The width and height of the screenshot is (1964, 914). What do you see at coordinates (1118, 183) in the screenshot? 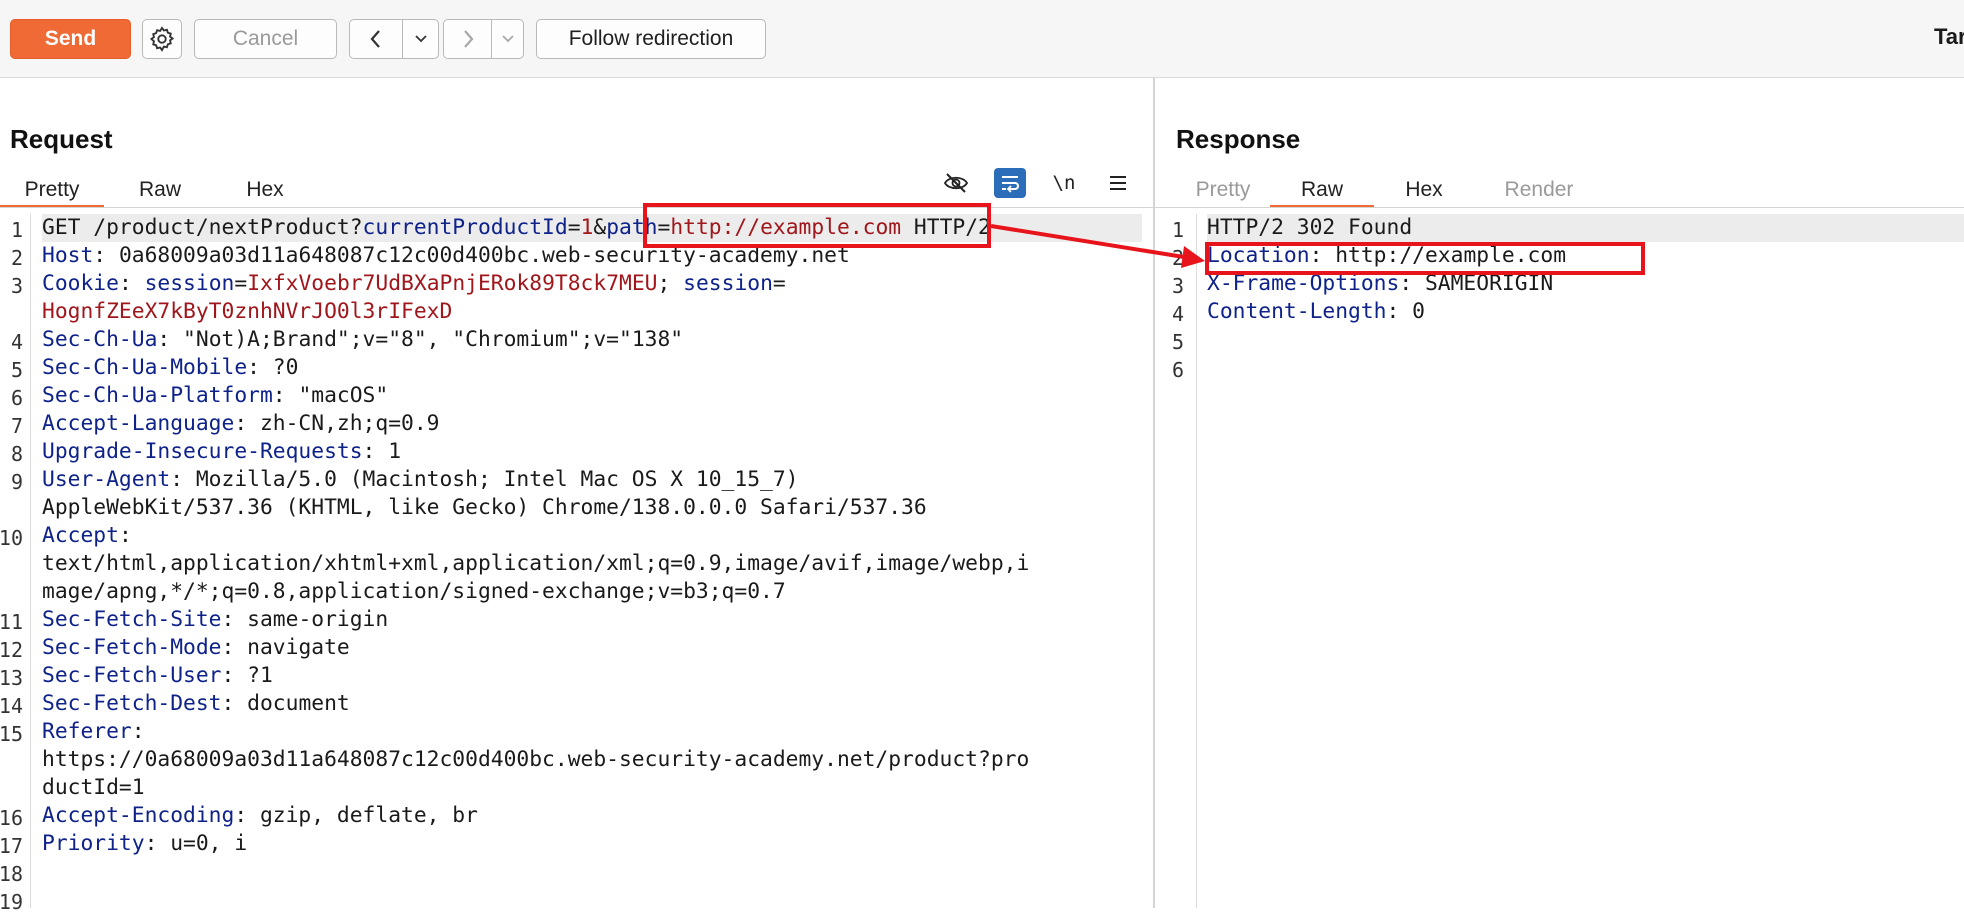
I see `editor-menu-button` at bounding box center [1118, 183].